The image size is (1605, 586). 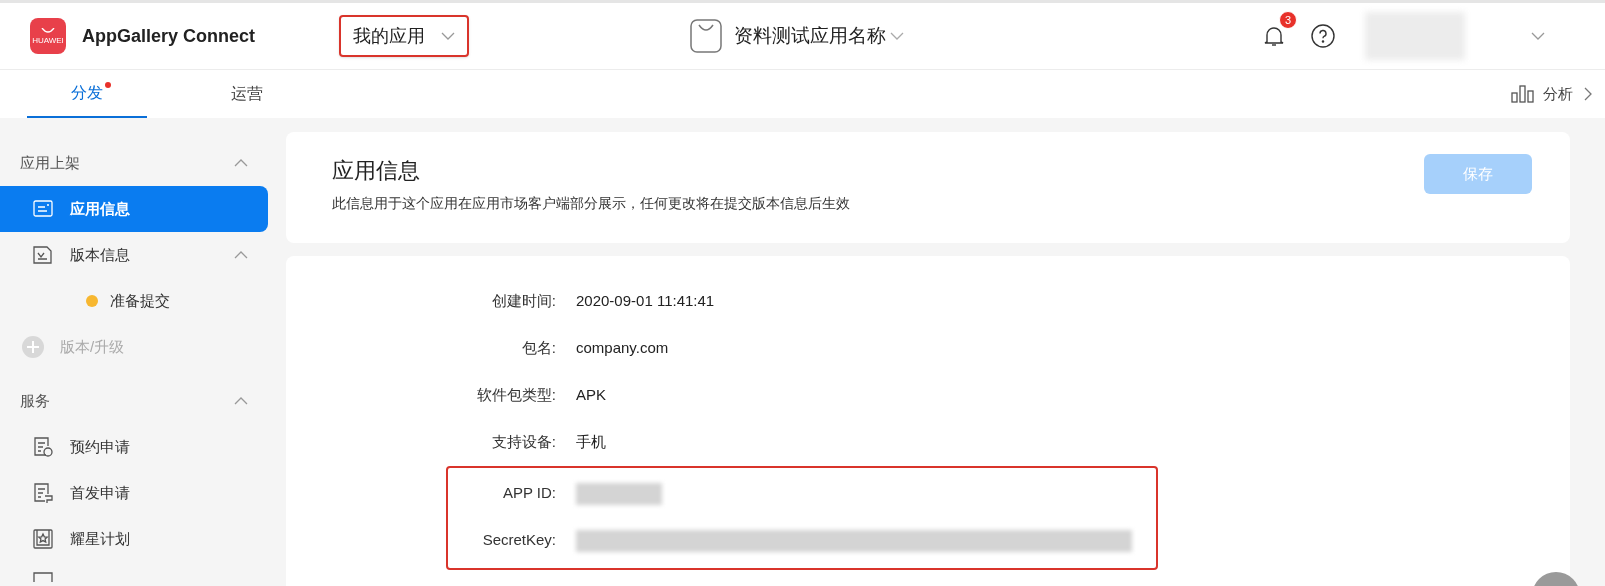 I want to click on field-label: 支持设备:, so click(x=523, y=442).